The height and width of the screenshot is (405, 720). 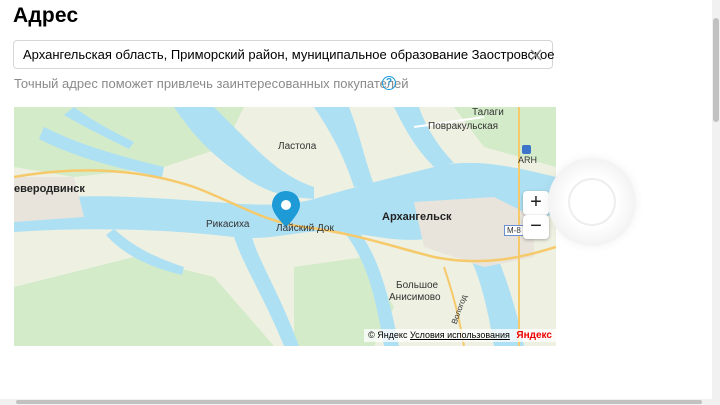 I want to click on map-label-anisimovo: Анисимово, so click(x=415, y=297).